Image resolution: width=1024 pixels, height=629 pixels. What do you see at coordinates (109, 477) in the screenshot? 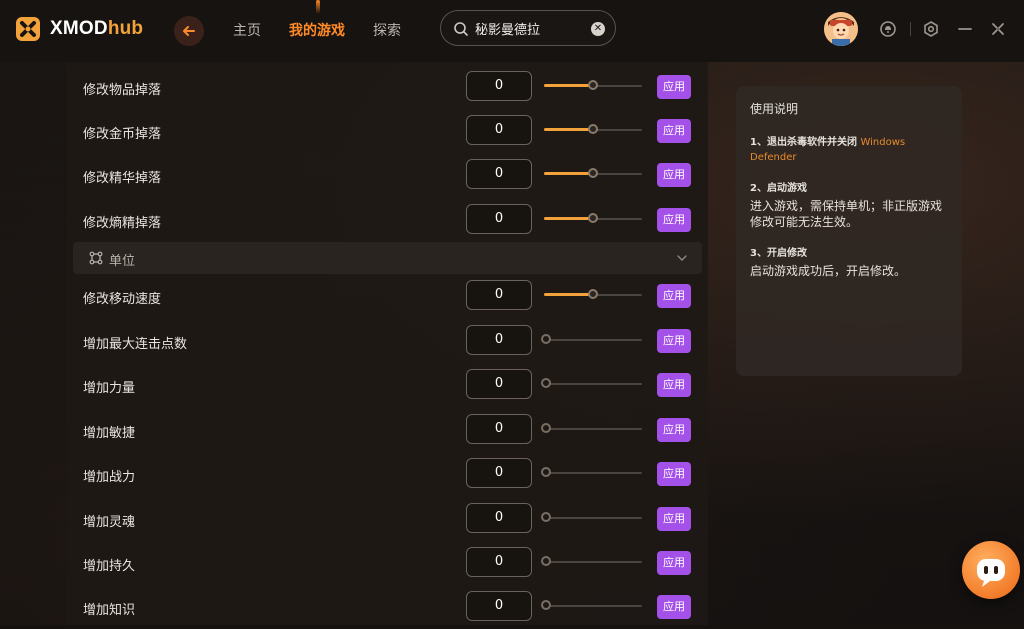
I see `option-label: 增加战力` at bounding box center [109, 477].